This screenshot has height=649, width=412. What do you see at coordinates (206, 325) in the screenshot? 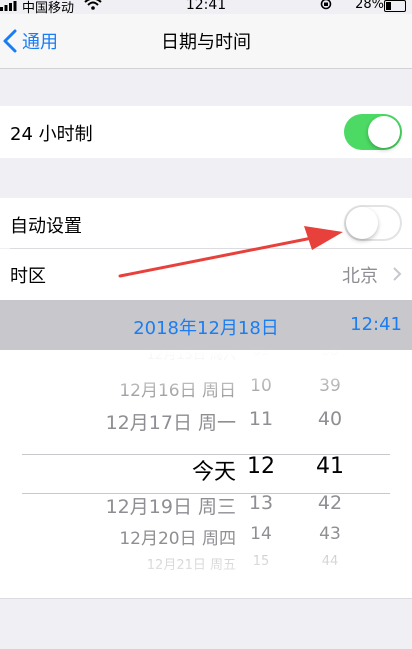
I see `selected-datetime-bar: 2018年12月18日 12:41` at bounding box center [206, 325].